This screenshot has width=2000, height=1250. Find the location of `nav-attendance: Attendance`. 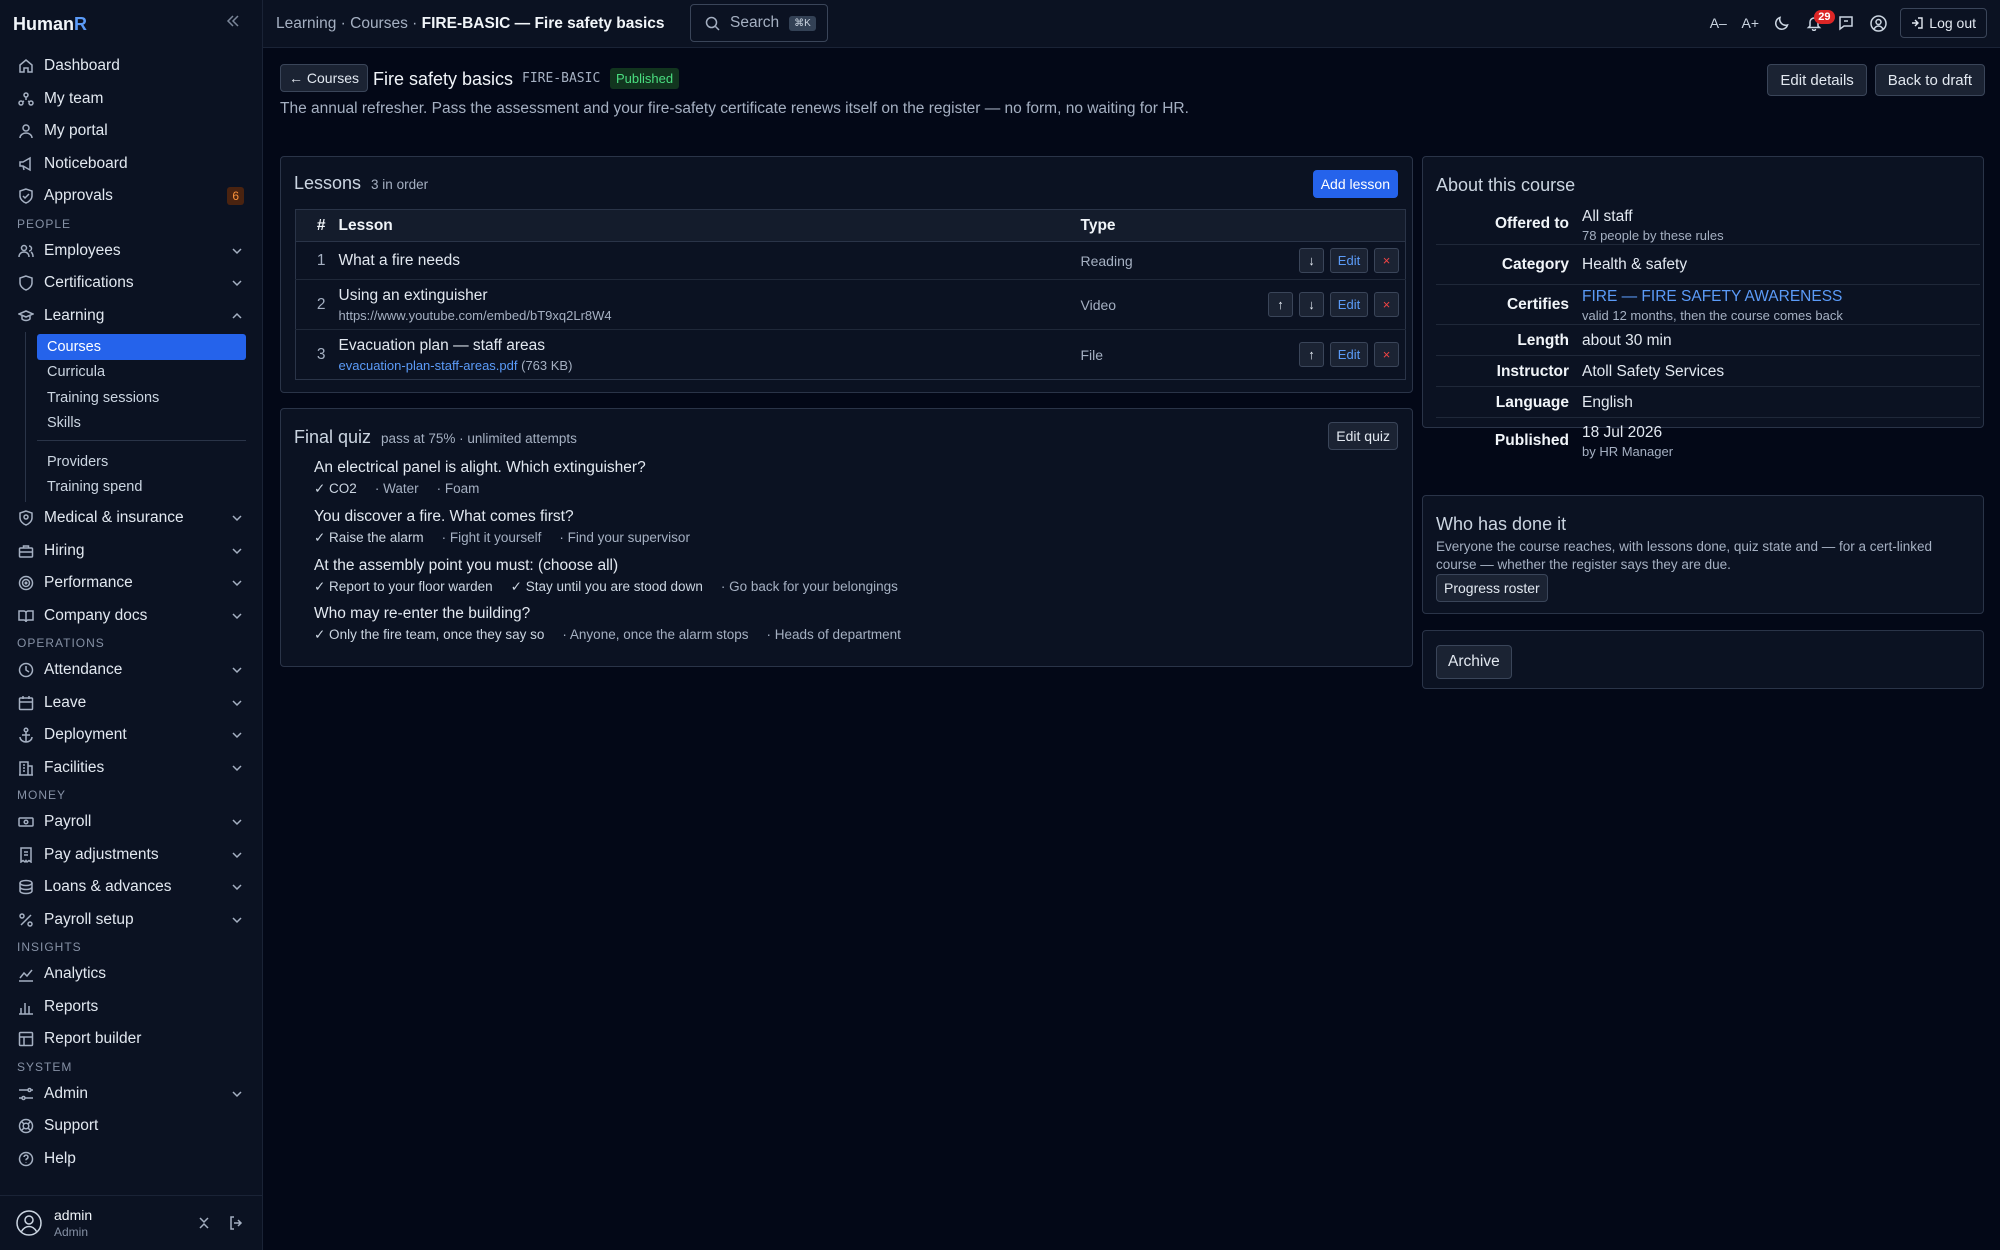

nav-attendance: Attendance is located at coordinates (131, 670).